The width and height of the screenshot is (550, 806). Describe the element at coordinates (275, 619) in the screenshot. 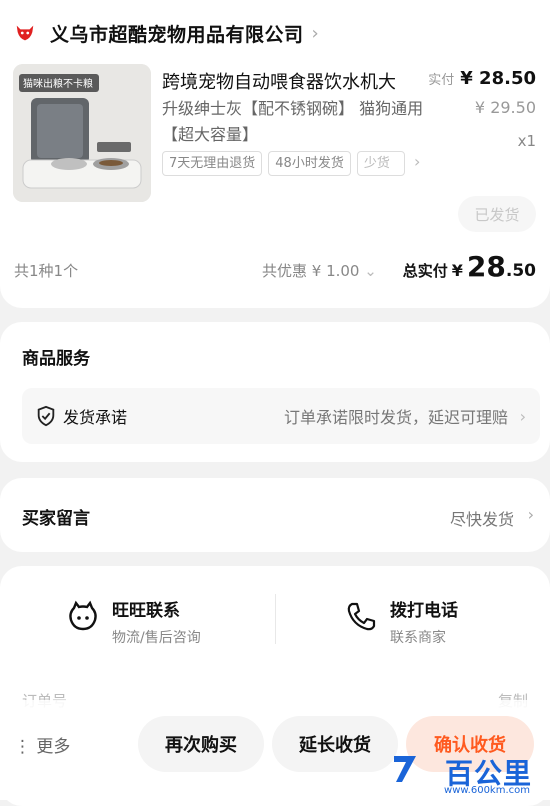

I see `divider` at that location.